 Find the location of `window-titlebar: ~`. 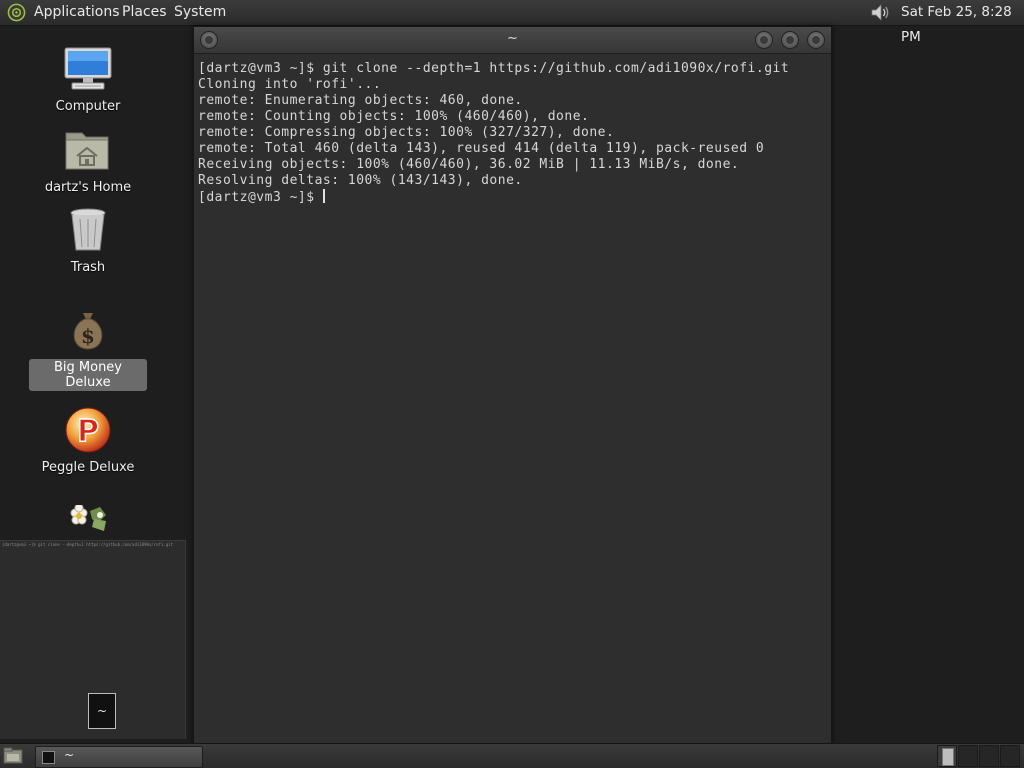

window-titlebar: ~ is located at coordinates (512, 40).